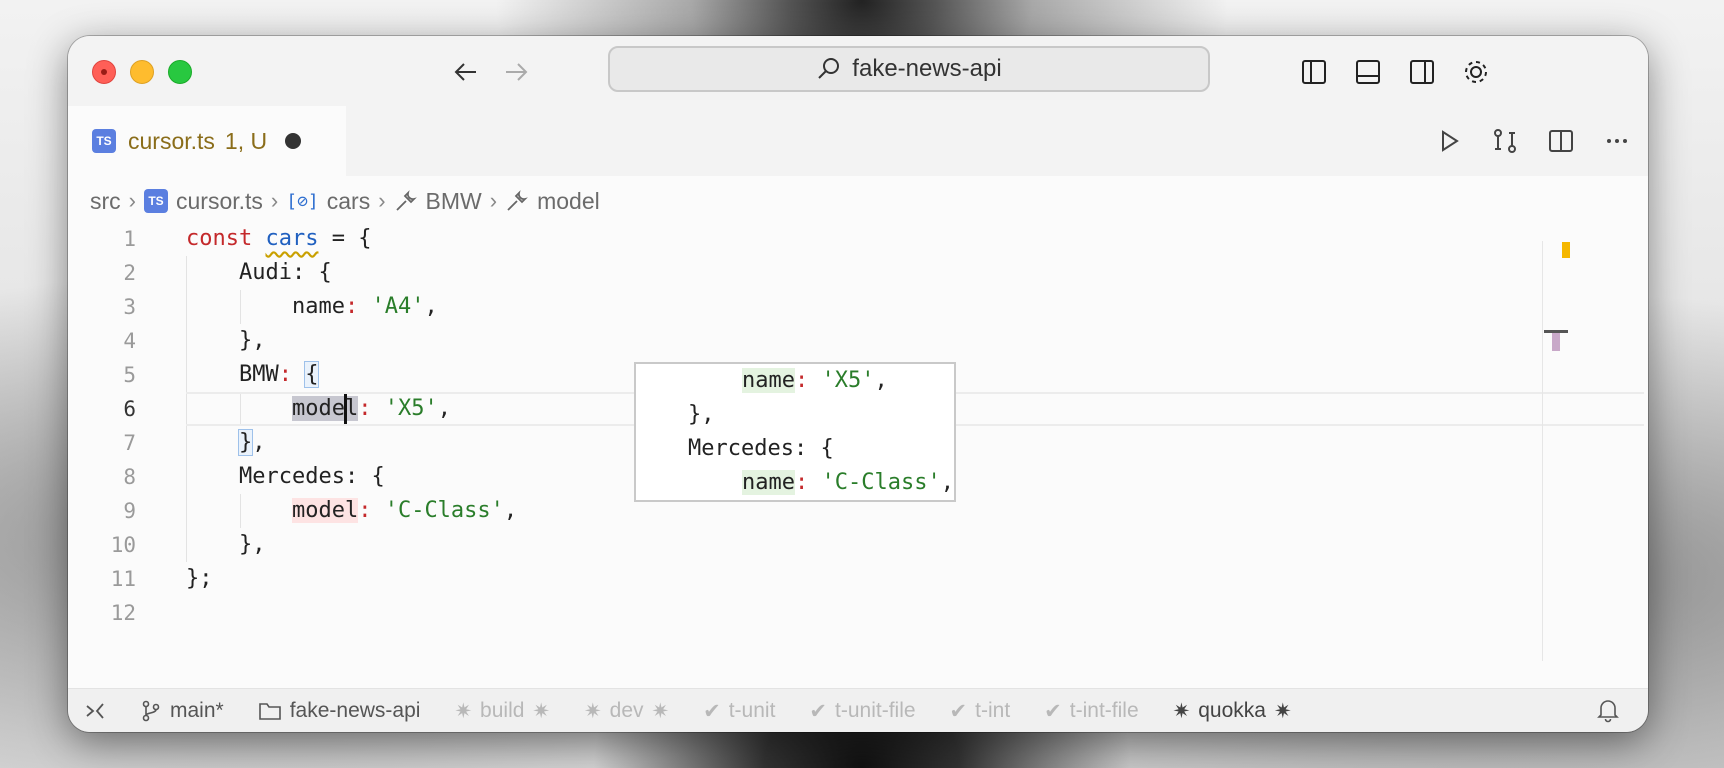 The image size is (1724, 768). I want to click on task-dev-button: ✷ dev ✷, so click(626, 711).